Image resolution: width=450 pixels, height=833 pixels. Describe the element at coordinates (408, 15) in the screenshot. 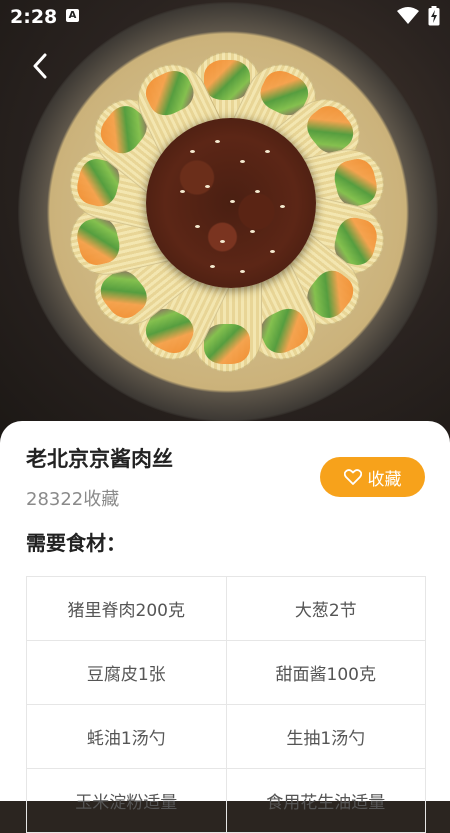

I see `wifi-icon` at that location.